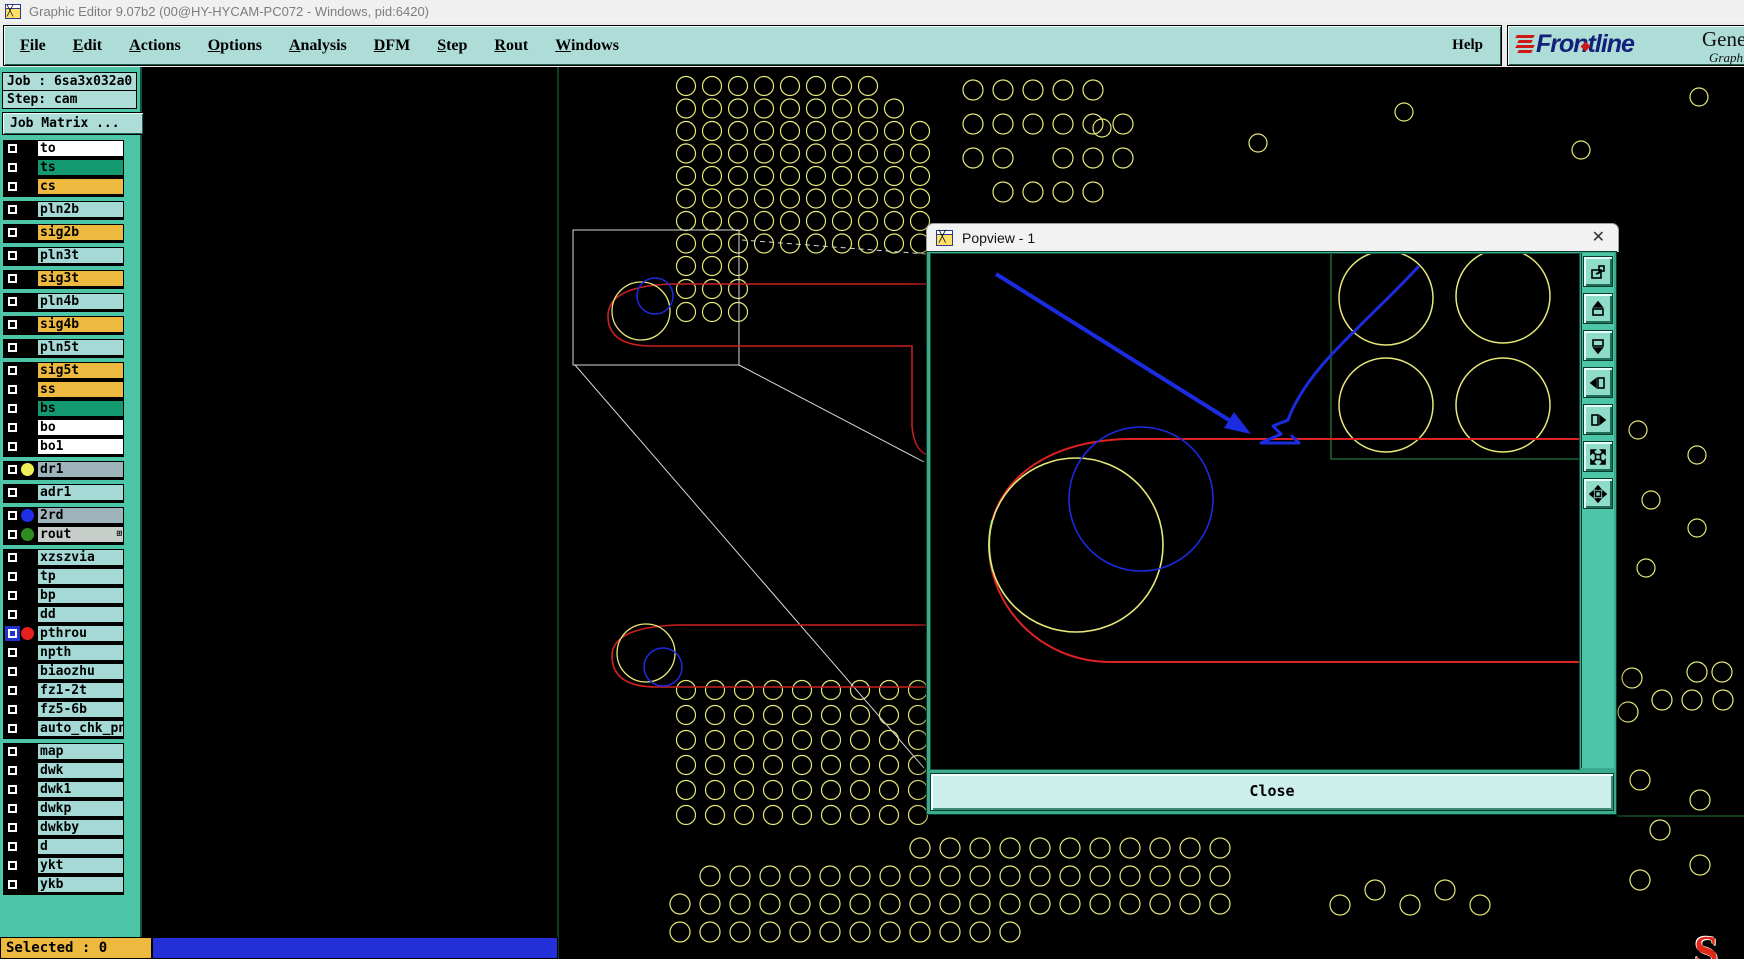 Image resolution: width=1744 pixels, height=959 pixels. What do you see at coordinates (80, 492) in the screenshot?
I see `layer-name-chip: adr1` at bounding box center [80, 492].